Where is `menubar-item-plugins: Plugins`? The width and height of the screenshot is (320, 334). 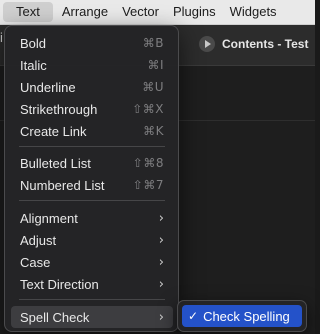 menubar-item-plugins: Plugins is located at coordinates (194, 12).